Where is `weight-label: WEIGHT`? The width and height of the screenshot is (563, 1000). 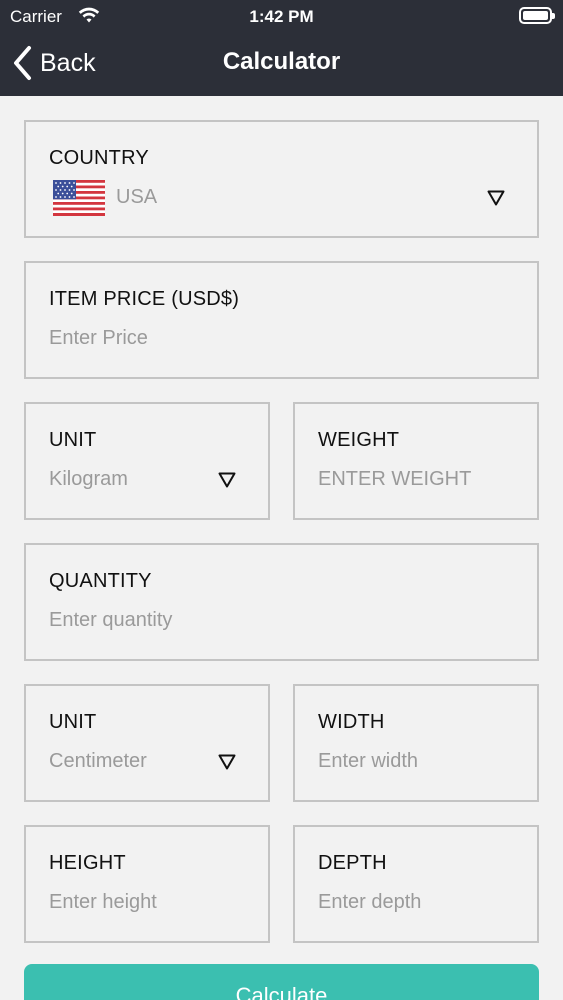 weight-label: WEIGHT is located at coordinates (359, 440).